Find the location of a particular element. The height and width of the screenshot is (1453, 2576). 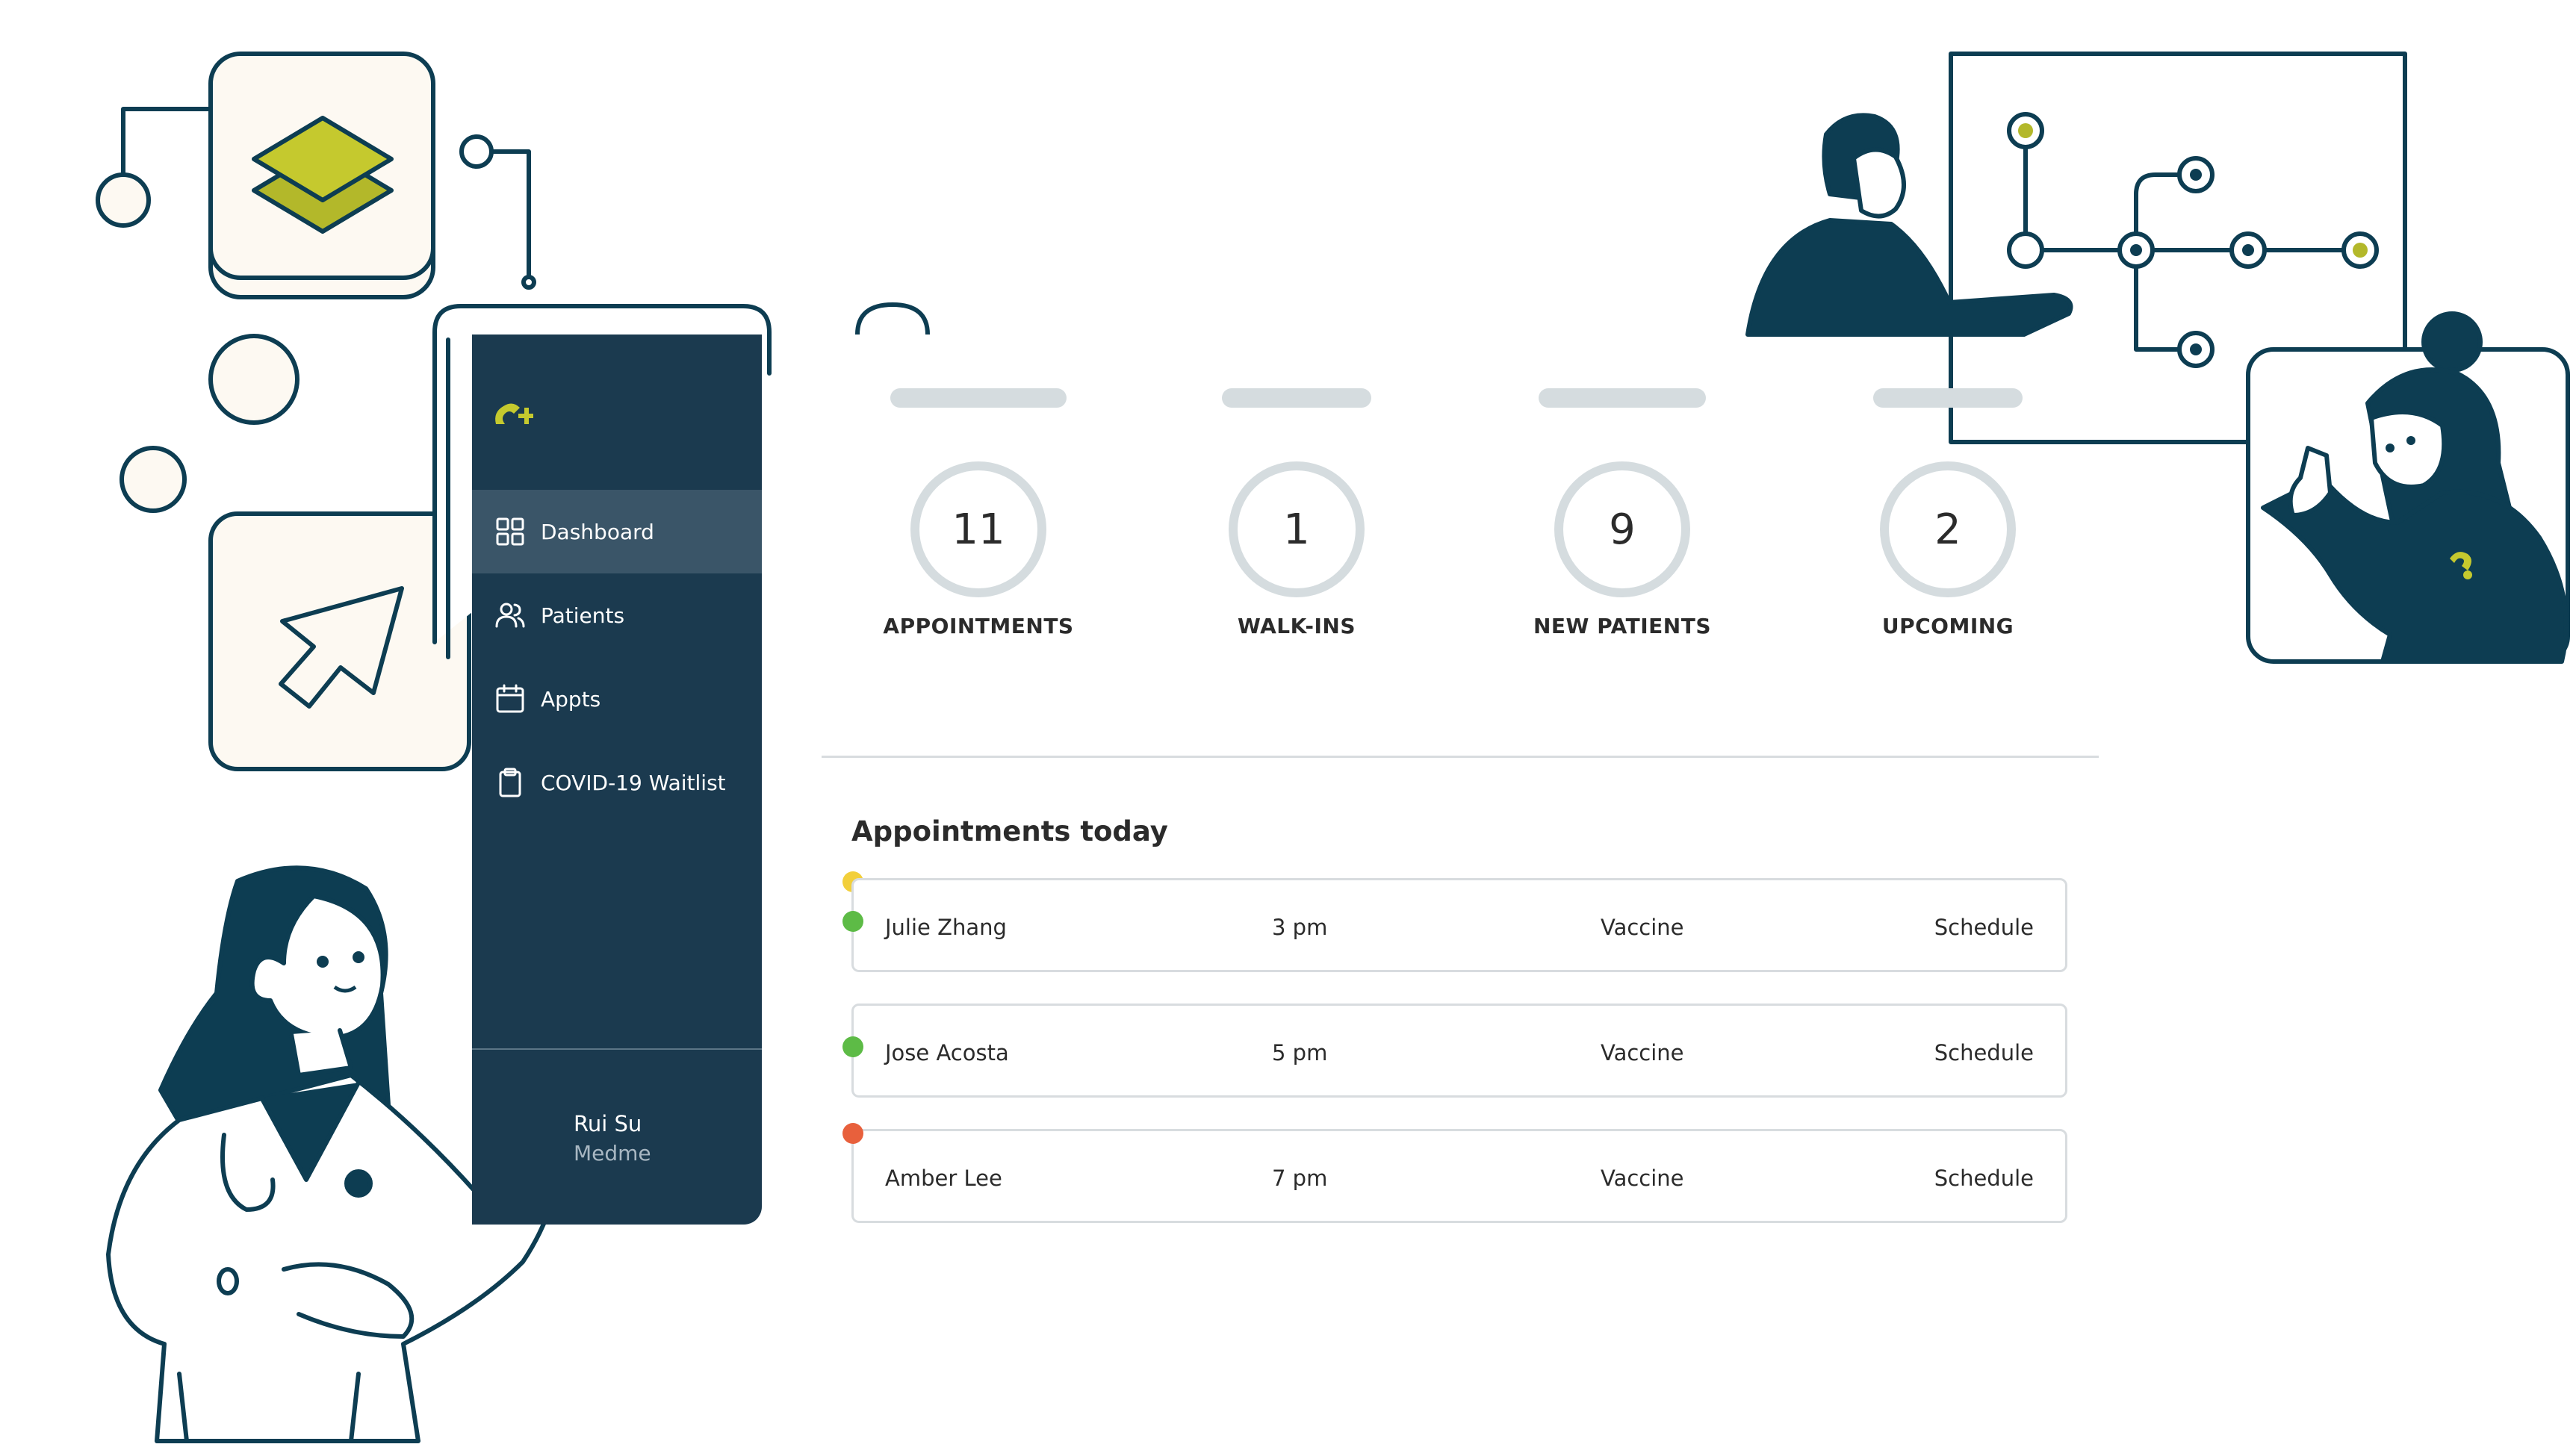

table-row: Julie Zhang 3 pm Vaccine Schedule is located at coordinates (1459, 925).